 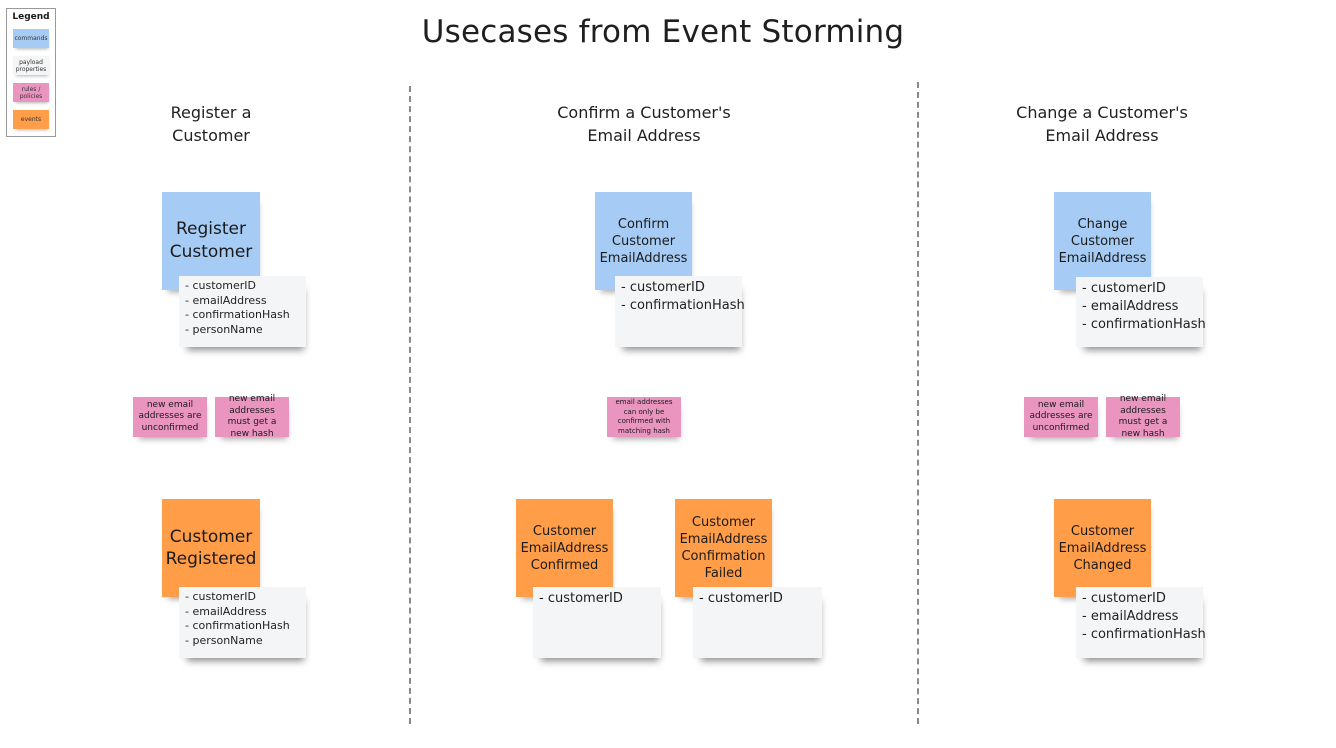 I want to click on payload-card-email-confirmed: - customerID, so click(x=597, y=622).